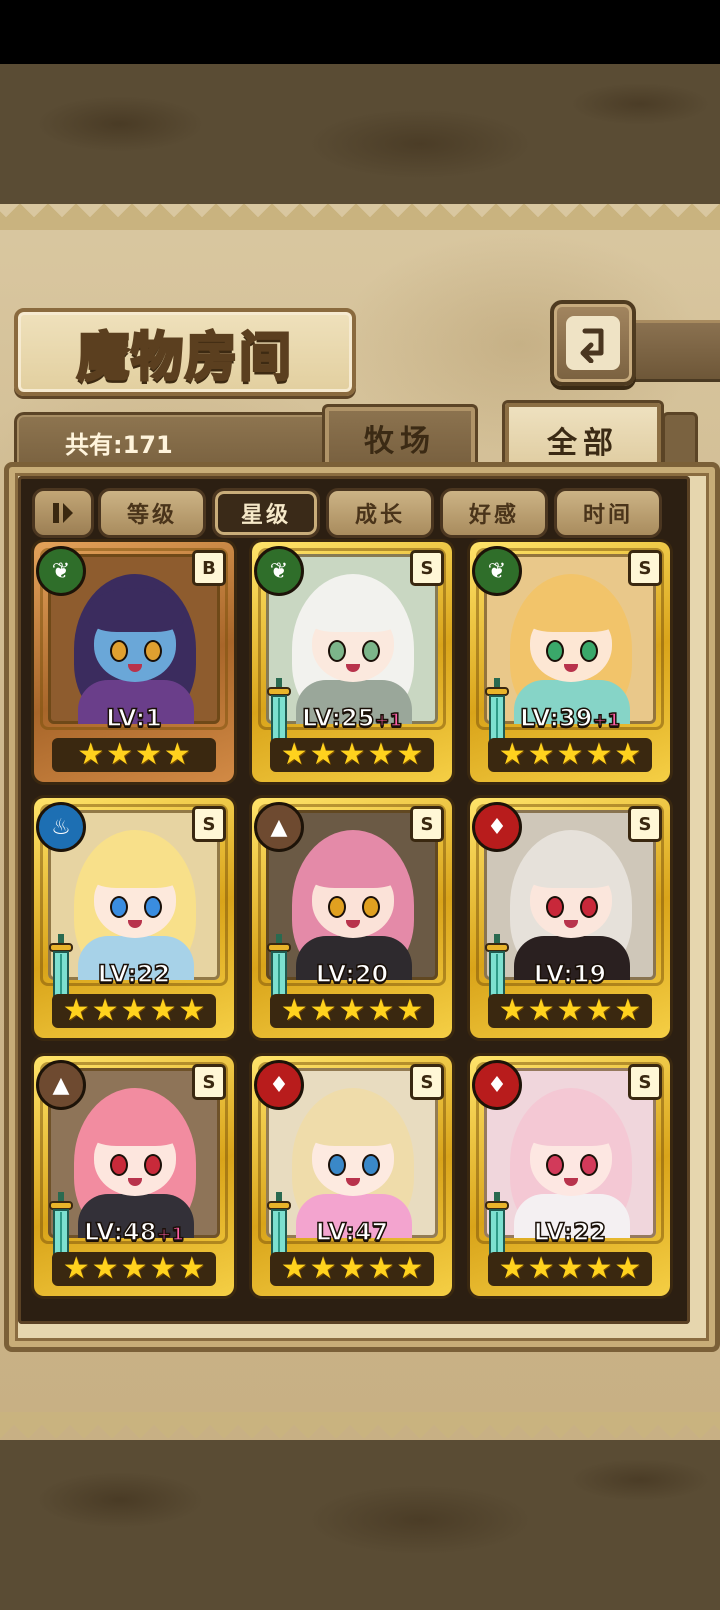  I want to click on level-label: LV:19, so click(570, 974).